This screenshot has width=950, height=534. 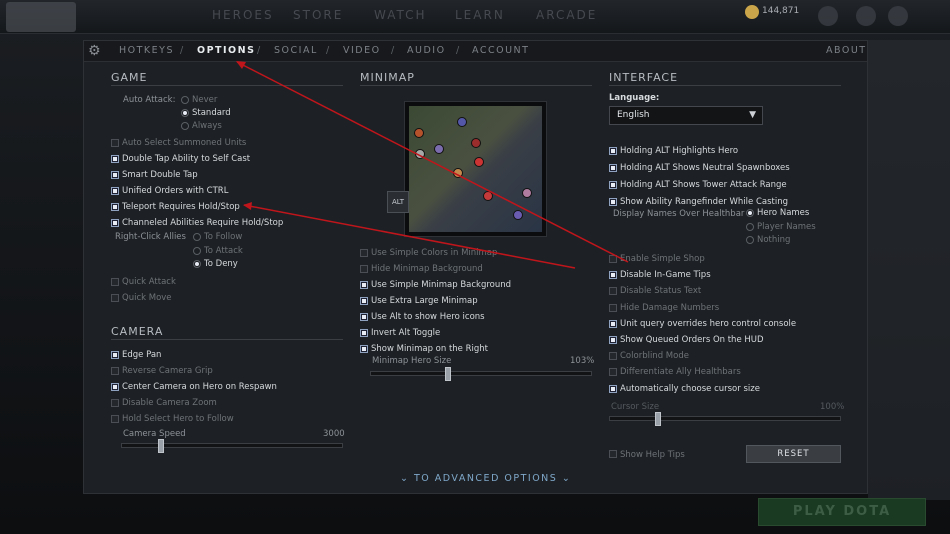 I want to click on camera-speed-track, so click(x=232, y=445).